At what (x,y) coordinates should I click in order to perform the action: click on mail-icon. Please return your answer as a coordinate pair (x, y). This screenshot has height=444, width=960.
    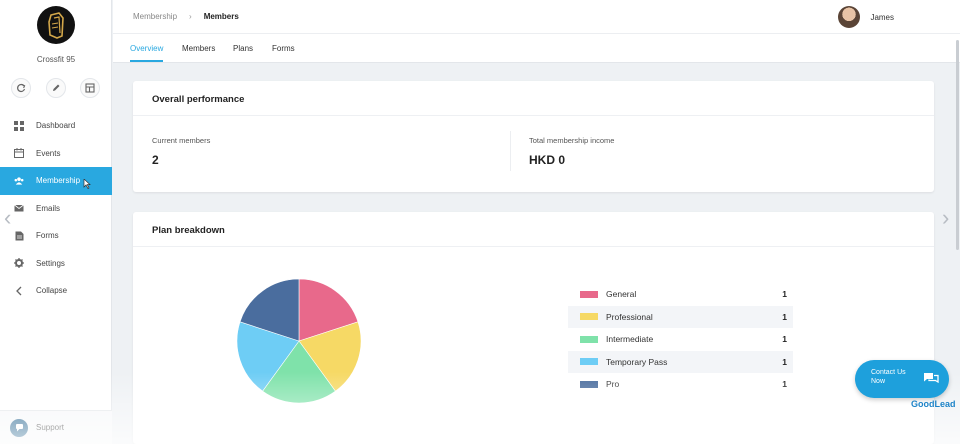
    Looking at the image, I should click on (19, 208).